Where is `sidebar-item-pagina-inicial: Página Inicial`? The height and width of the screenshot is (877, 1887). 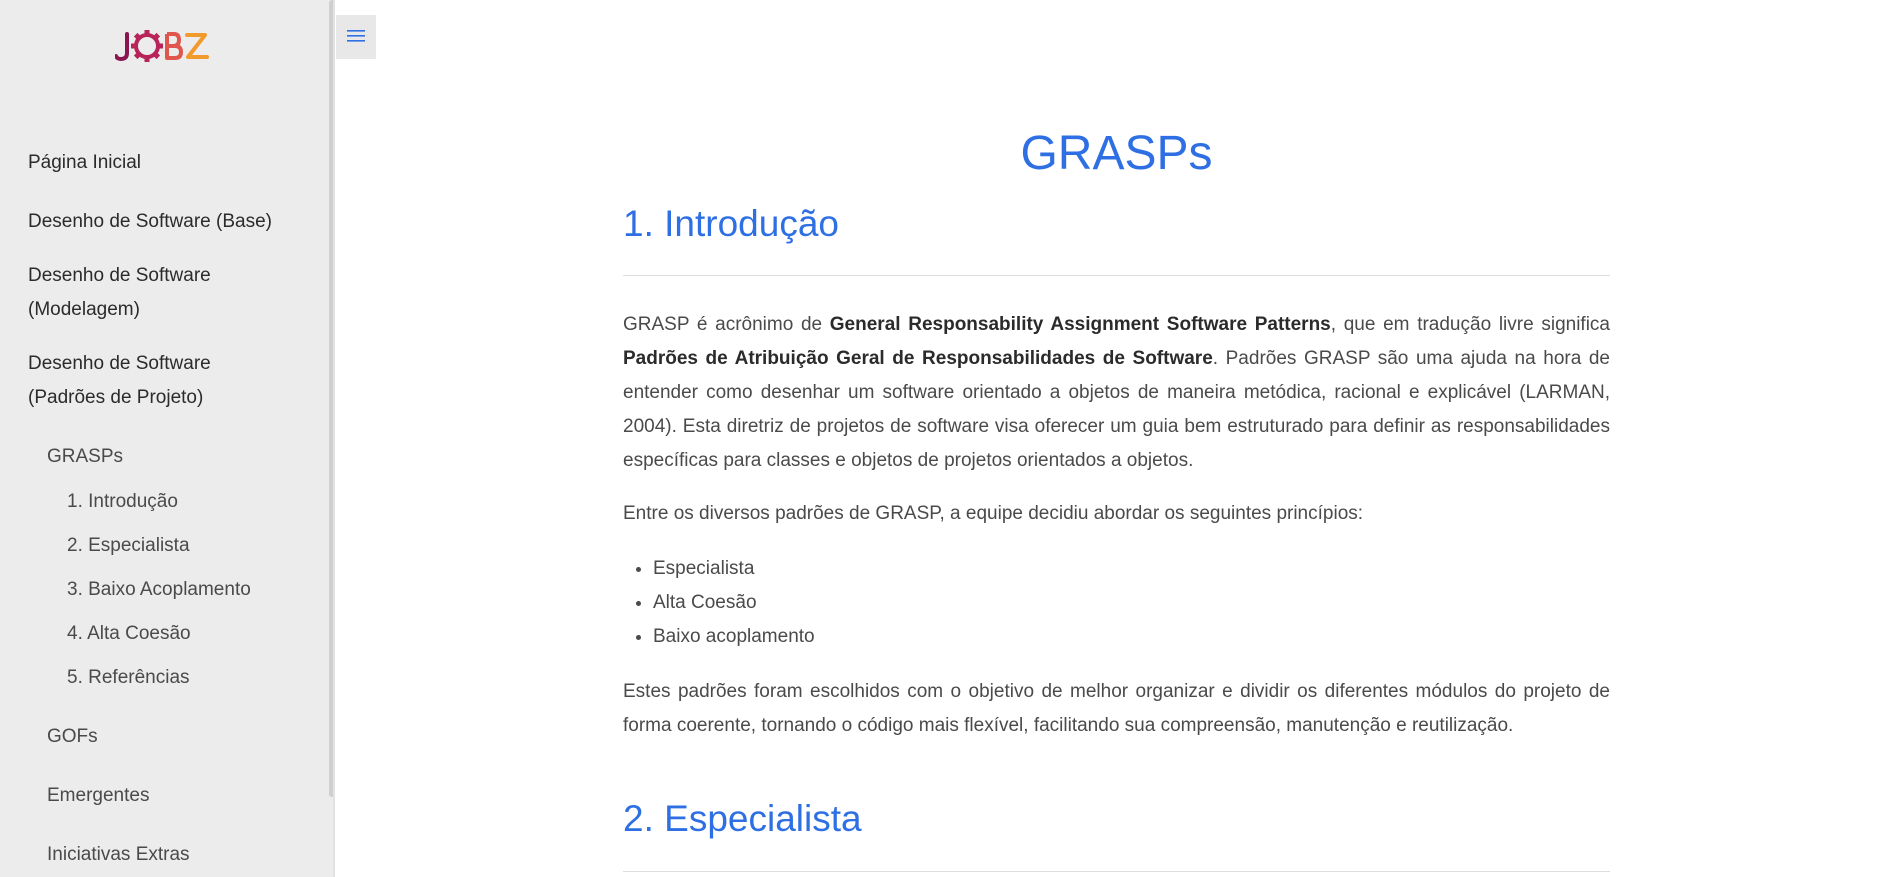 sidebar-item-pagina-inicial: Página Inicial is located at coordinates (84, 163).